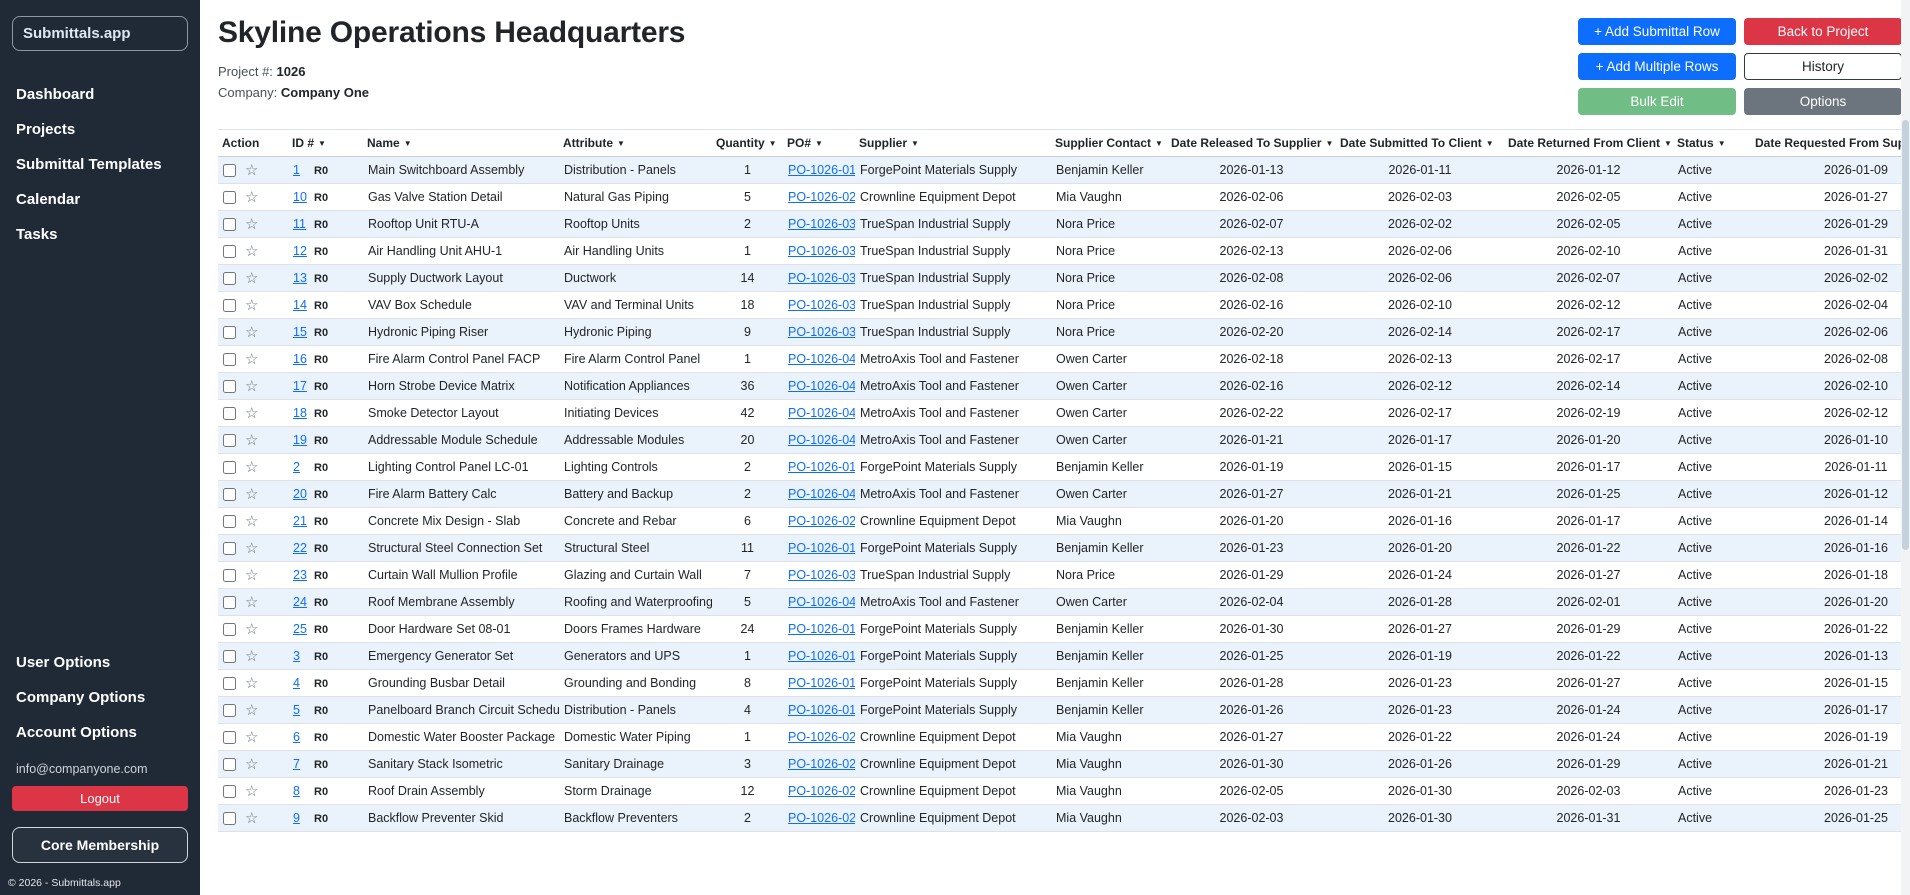 This screenshot has height=895, width=1910. What do you see at coordinates (100, 199) in the screenshot?
I see `sidebar-item-calendar: Calendar` at bounding box center [100, 199].